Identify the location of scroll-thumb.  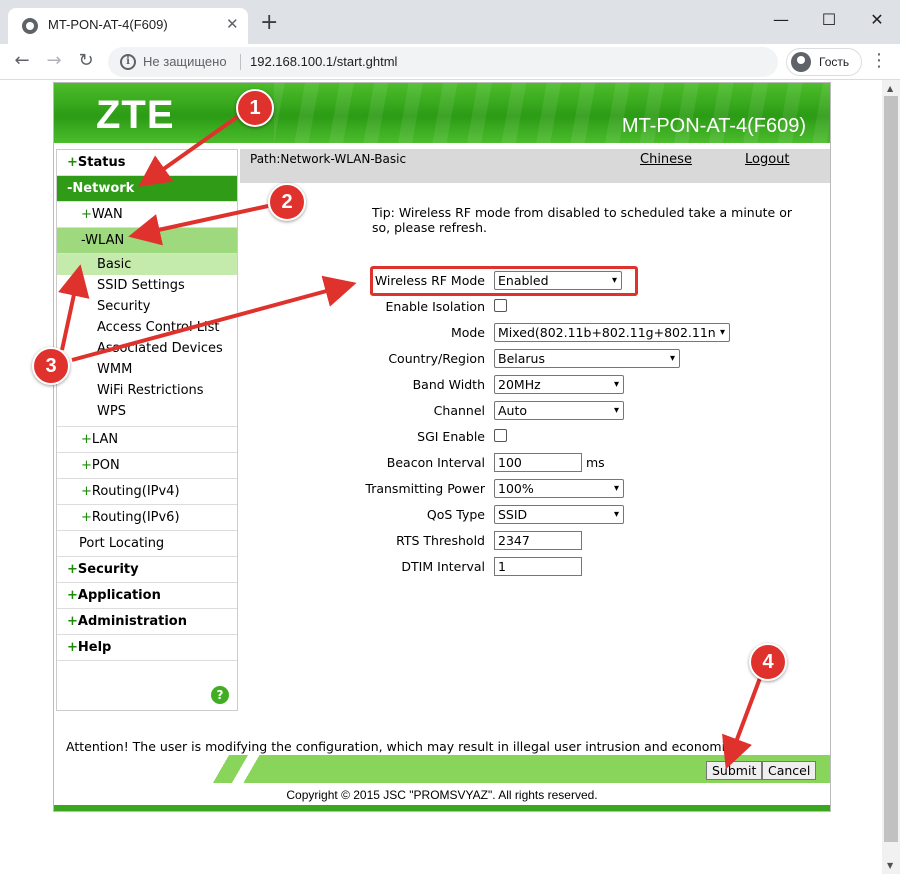
(891, 469).